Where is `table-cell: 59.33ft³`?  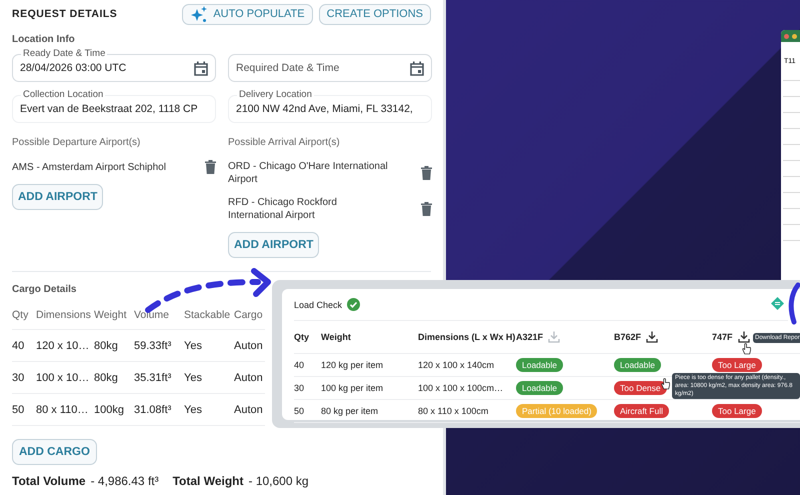
table-cell: 59.33ft³ is located at coordinates (159, 346).